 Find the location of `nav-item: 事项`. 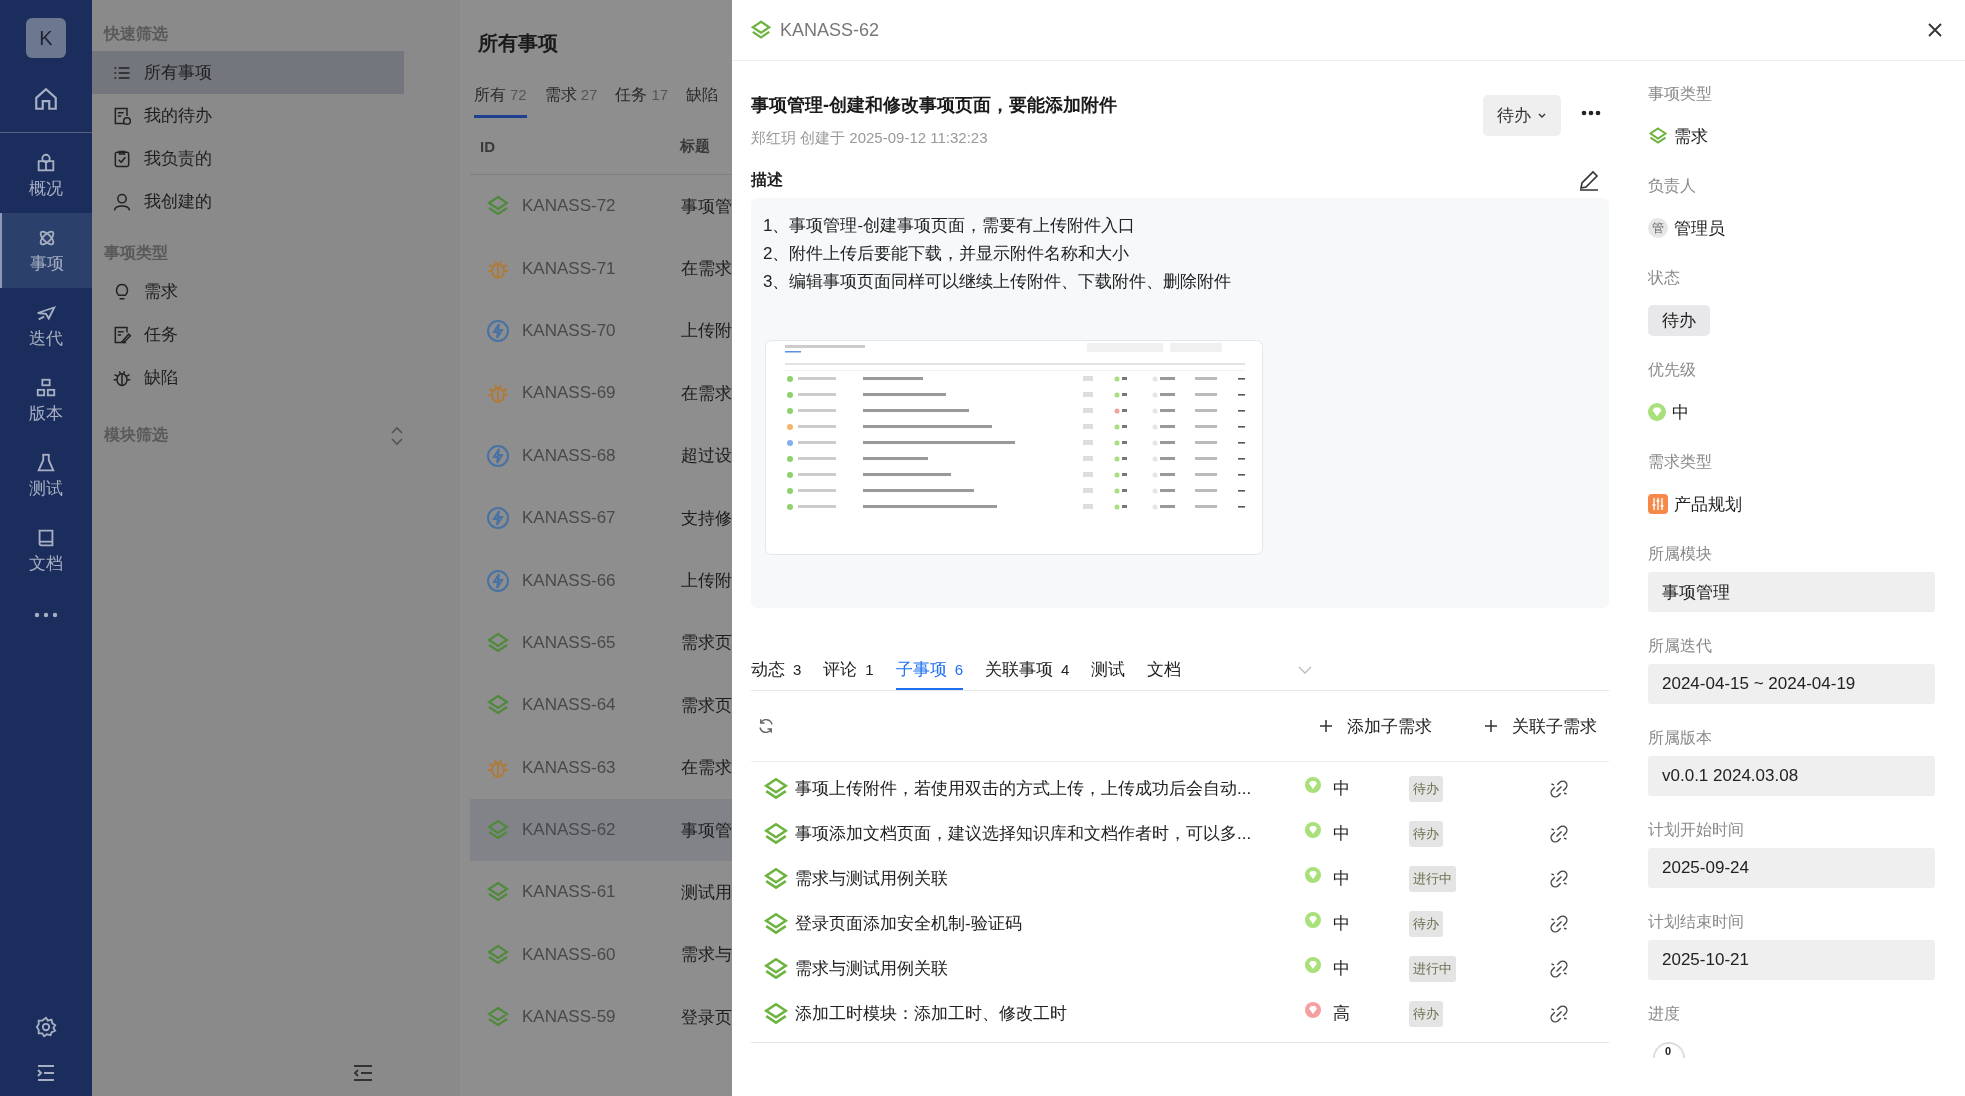

nav-item: 事项 is located at coordinates (46, 250).